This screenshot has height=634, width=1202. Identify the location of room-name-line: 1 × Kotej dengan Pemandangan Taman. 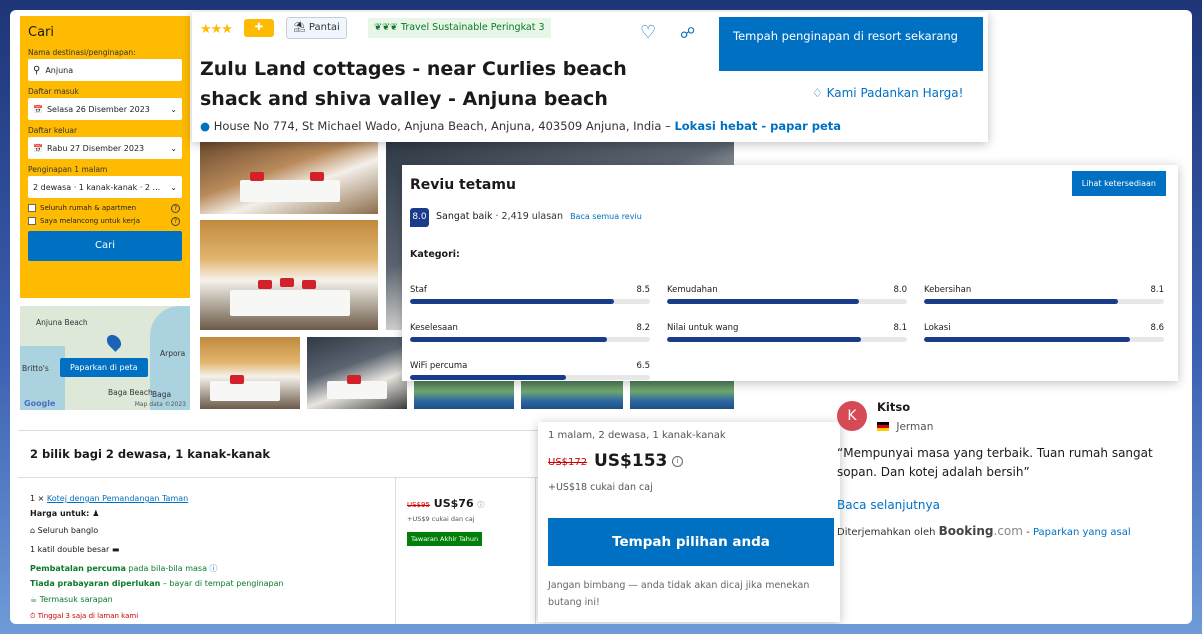
(109, 498).